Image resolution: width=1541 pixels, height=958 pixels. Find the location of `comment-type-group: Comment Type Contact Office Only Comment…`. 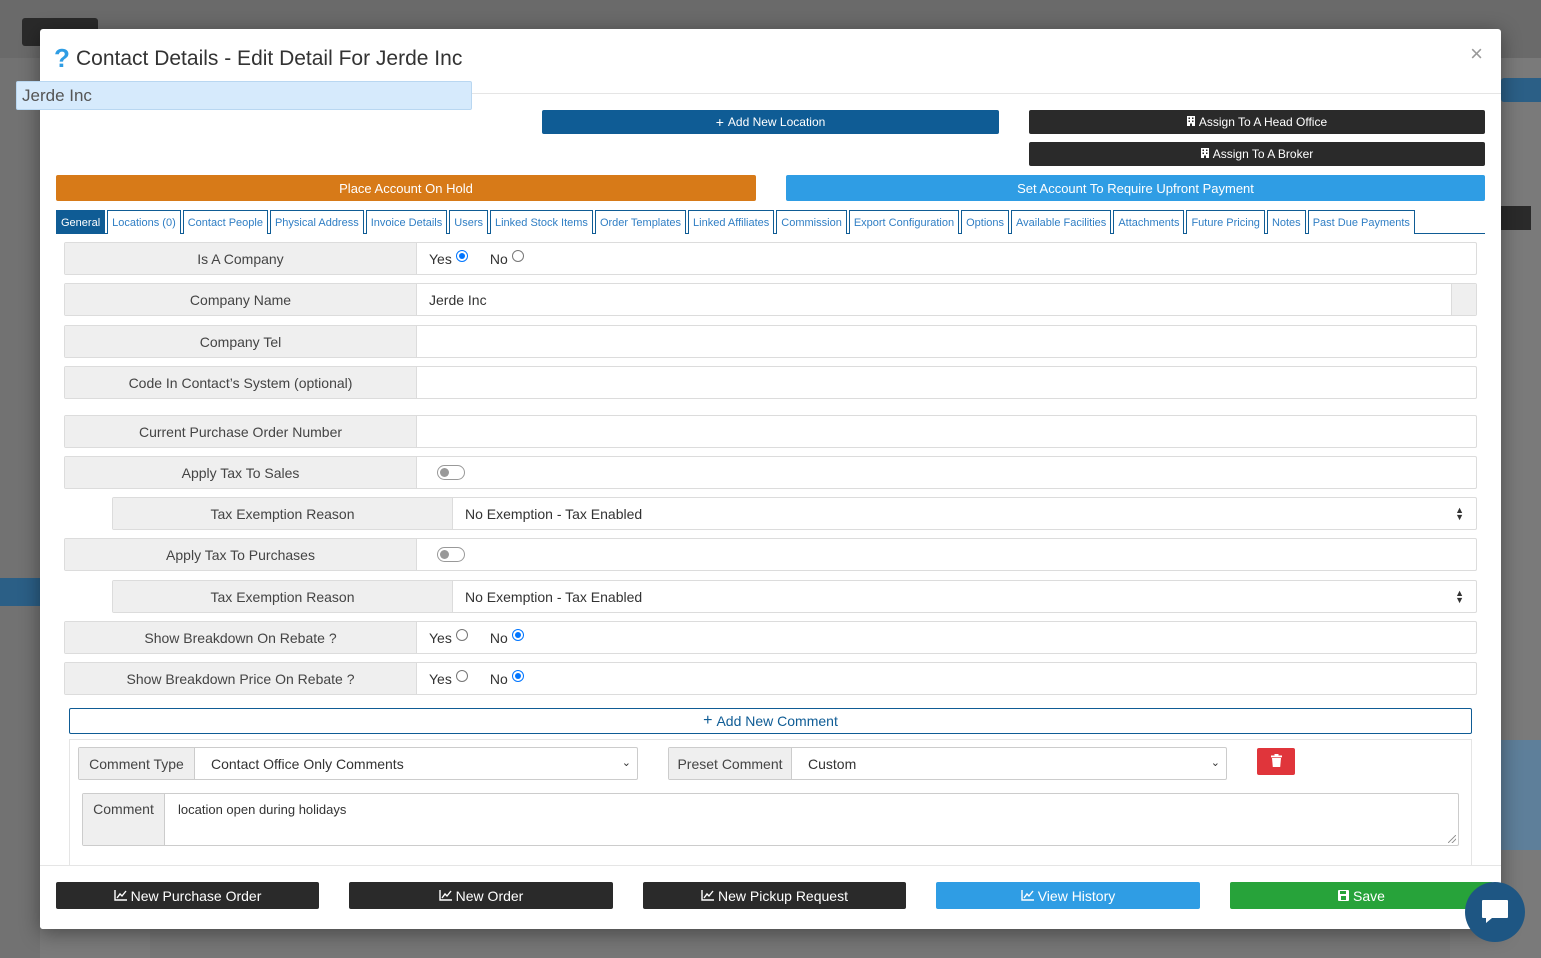

comment-type-group: Comment Type Contact Office Only Comment… is located at coordinates (358, 763).